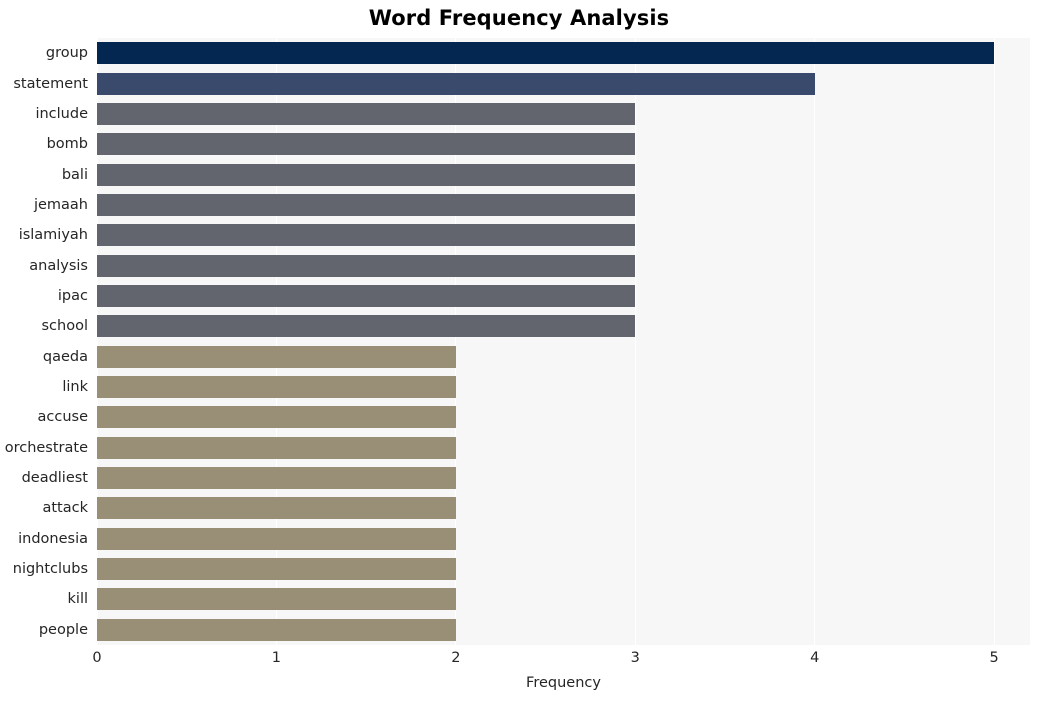  Describe the element at coordinates (77, 599) in the screenshot. I see `y-tick-label: kill` at that location.